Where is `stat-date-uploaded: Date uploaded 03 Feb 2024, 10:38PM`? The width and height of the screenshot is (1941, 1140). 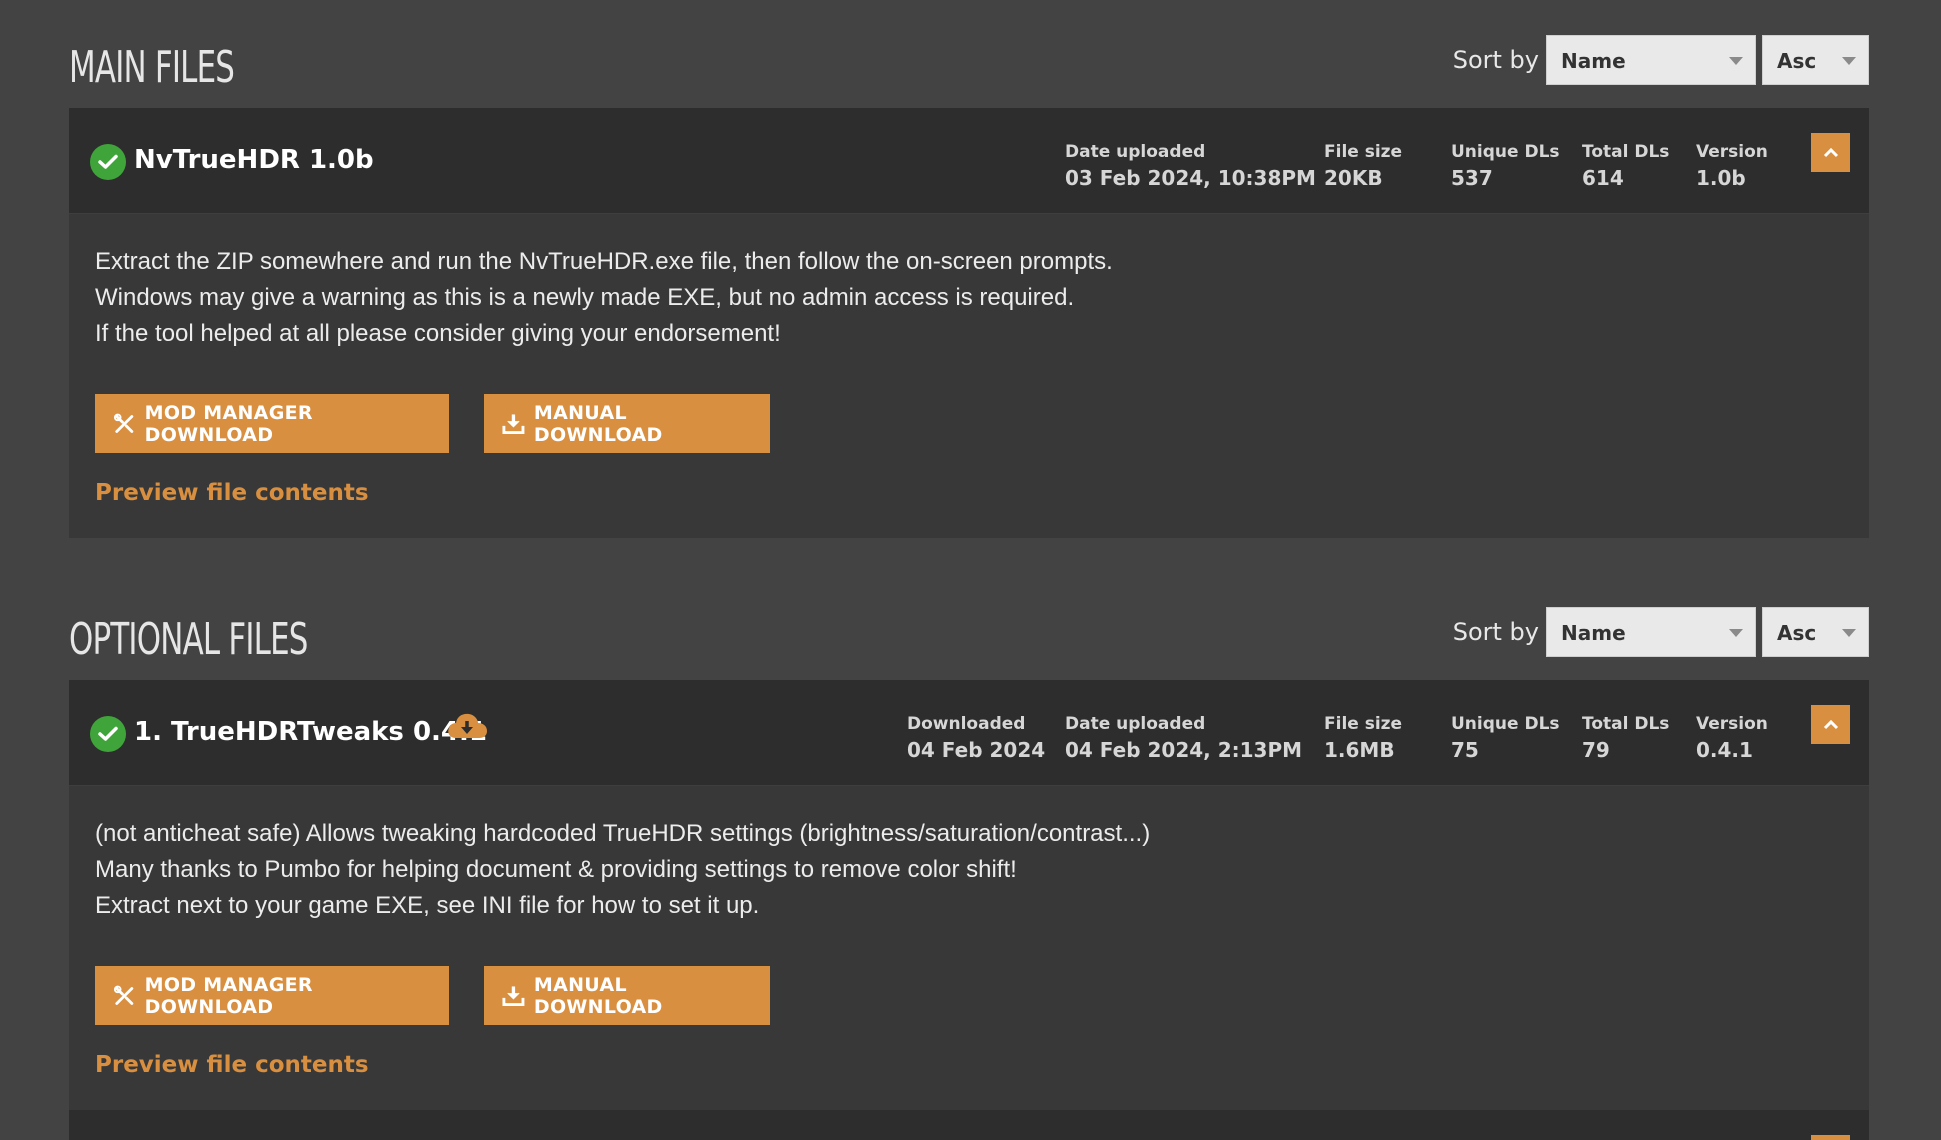
stat-date-uploaded: Date uploaded 03 Feb 2024, 10:38PM is located at coordinates (1190, 166).